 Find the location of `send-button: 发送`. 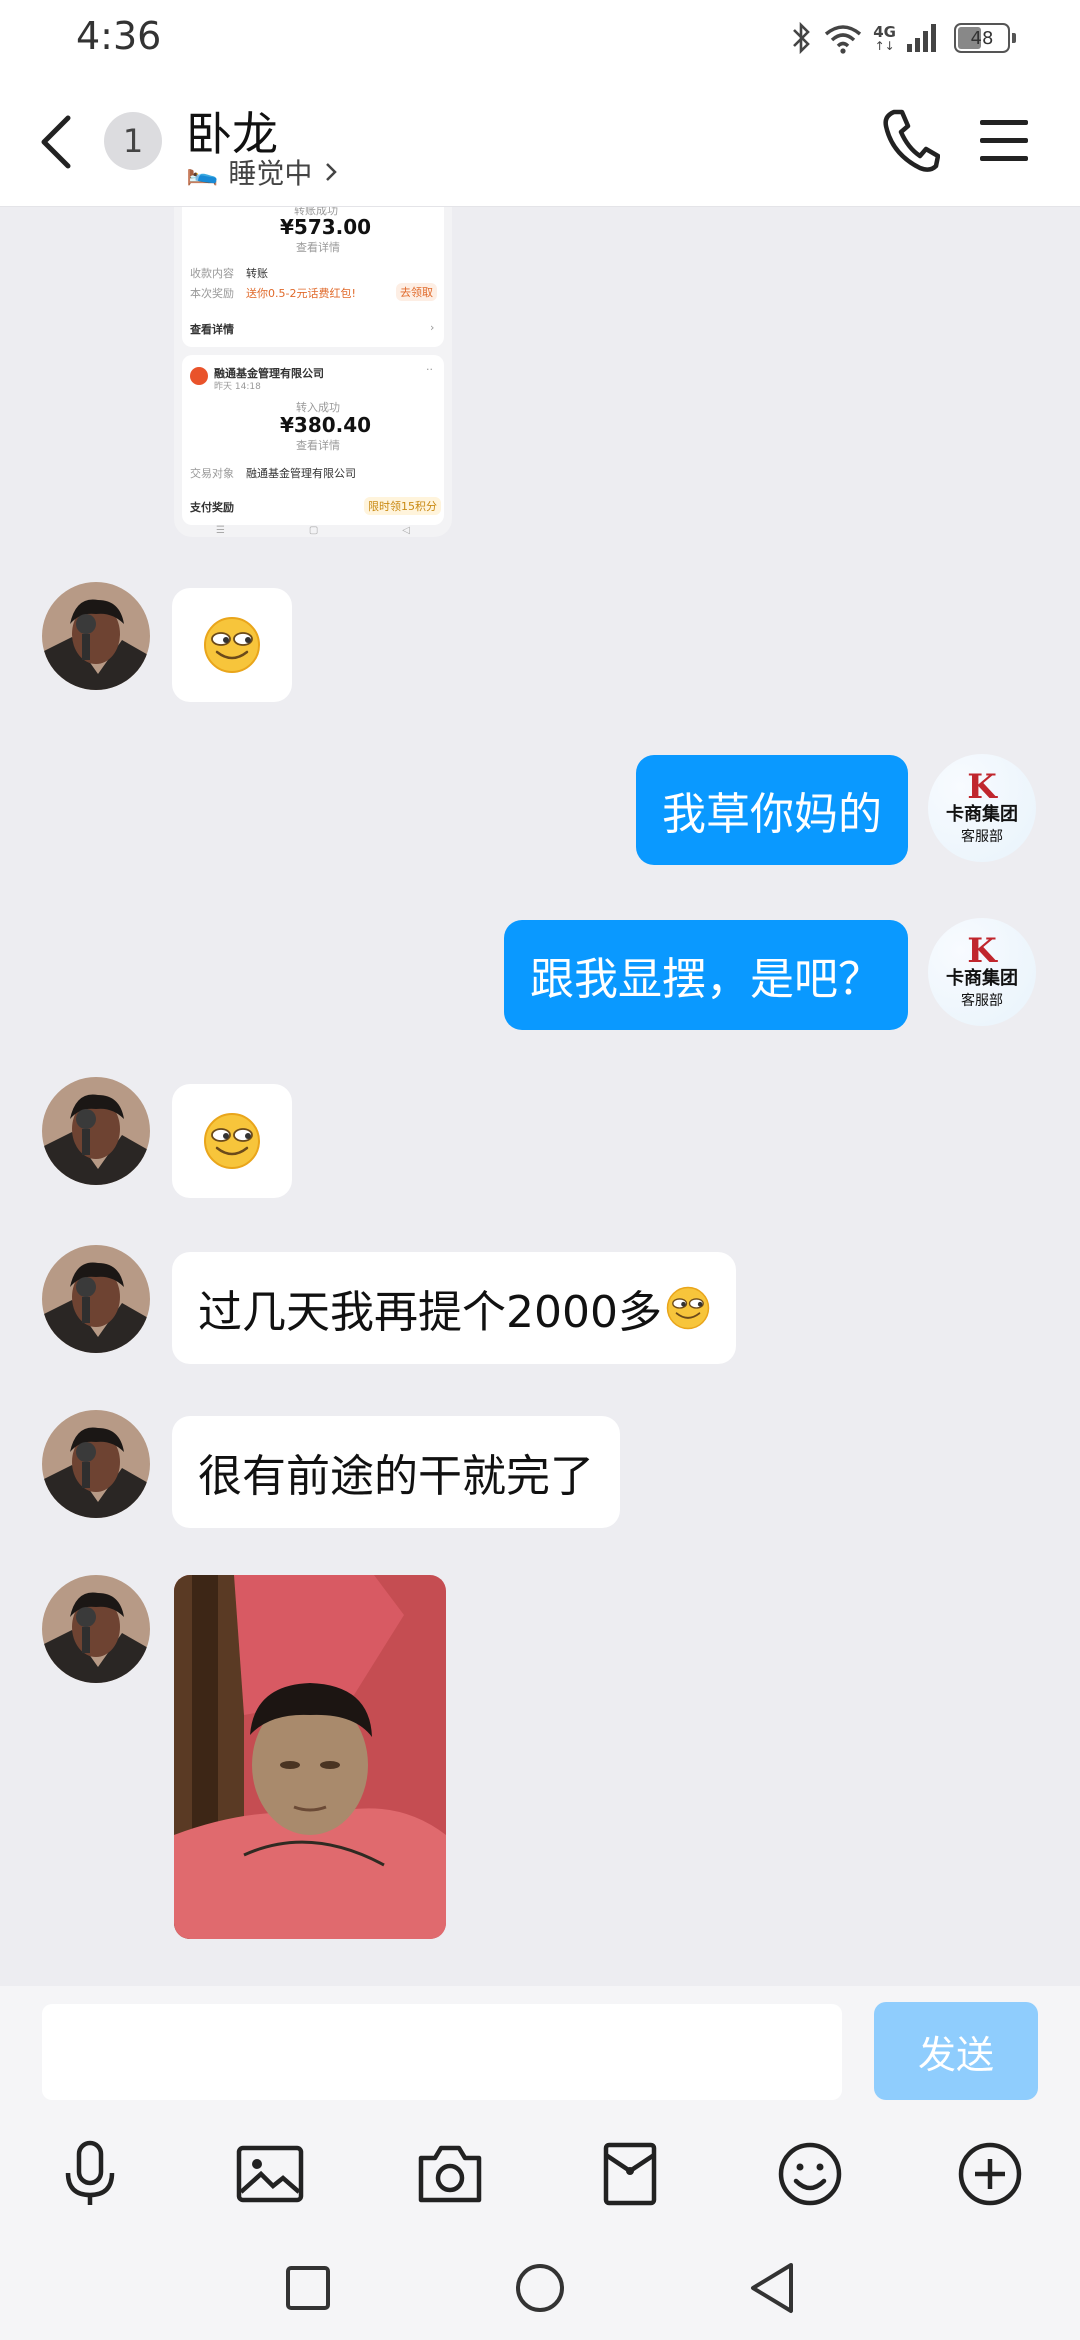

send-button: 发送 is located at coordinates (956, 2051).